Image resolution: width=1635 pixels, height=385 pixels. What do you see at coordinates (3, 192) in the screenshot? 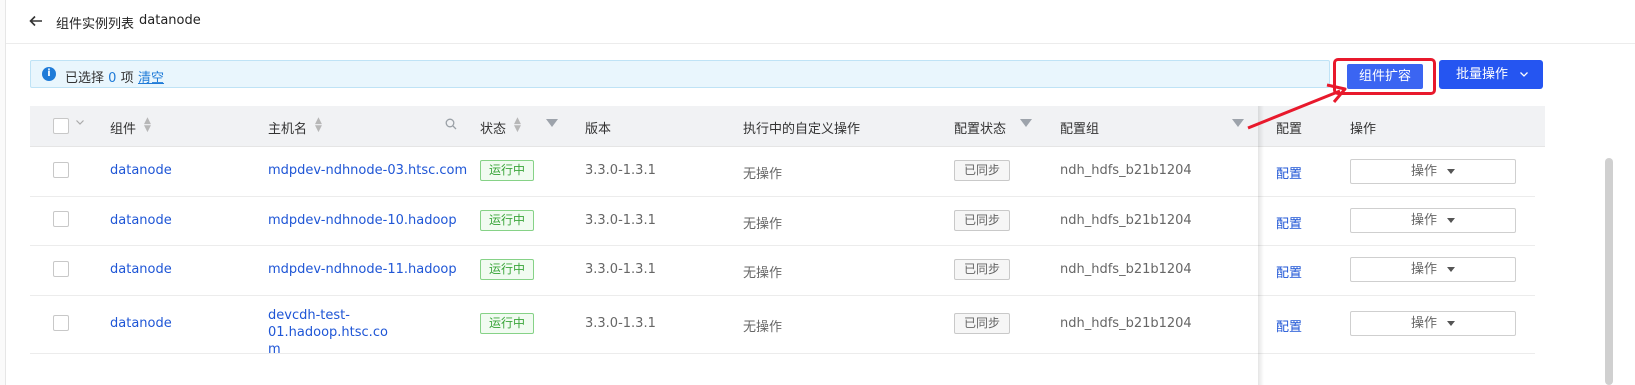
I see `left-panel-edge` at bounding box center [3, 192].